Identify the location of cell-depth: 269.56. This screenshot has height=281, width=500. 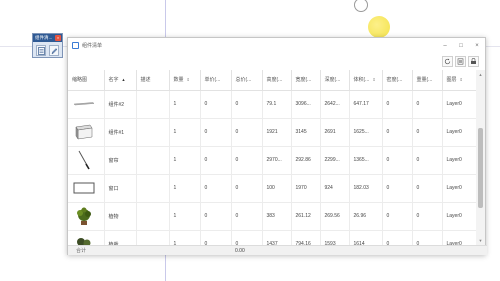
(335, 216).